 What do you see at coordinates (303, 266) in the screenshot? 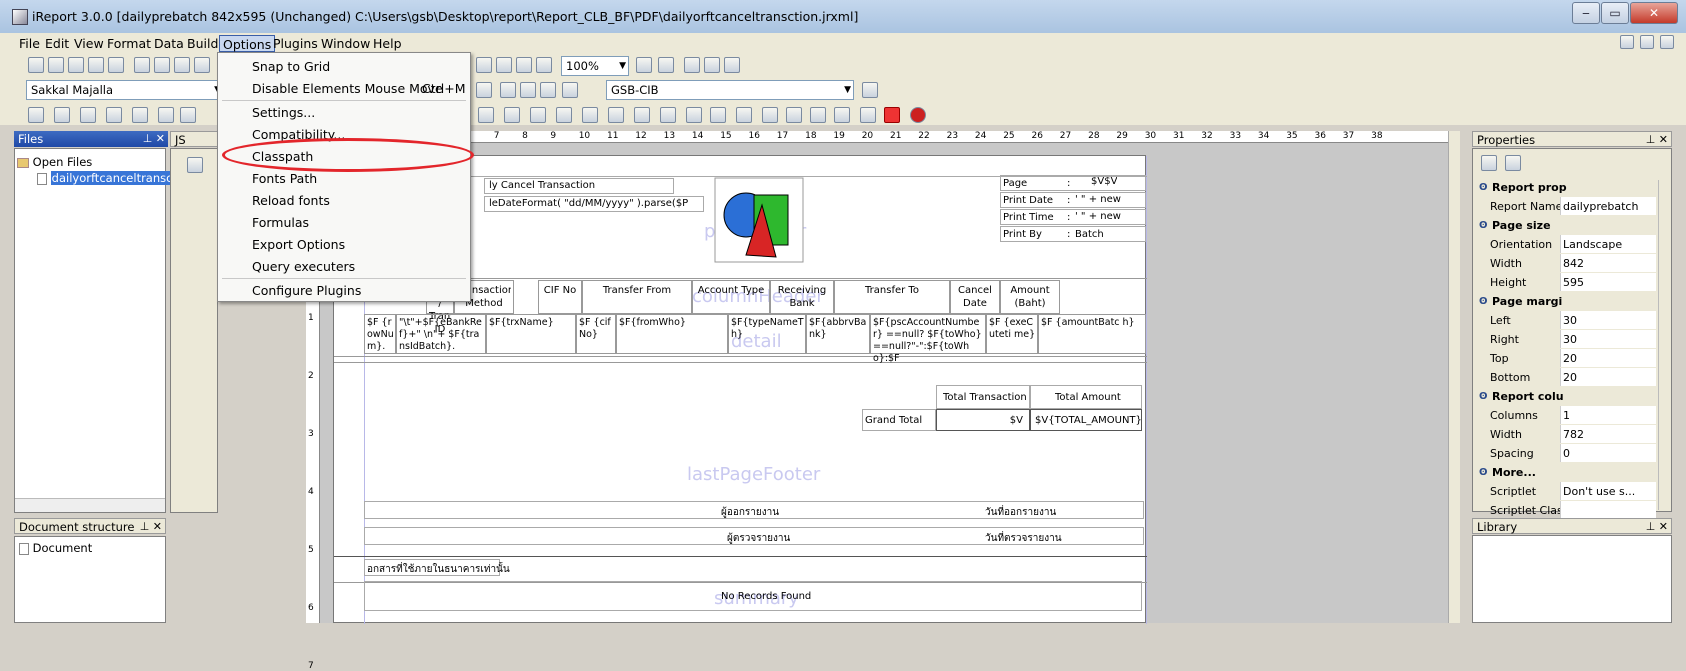
I see `menu-item-query-executers: Query executers` at bounding box center [303, 266].